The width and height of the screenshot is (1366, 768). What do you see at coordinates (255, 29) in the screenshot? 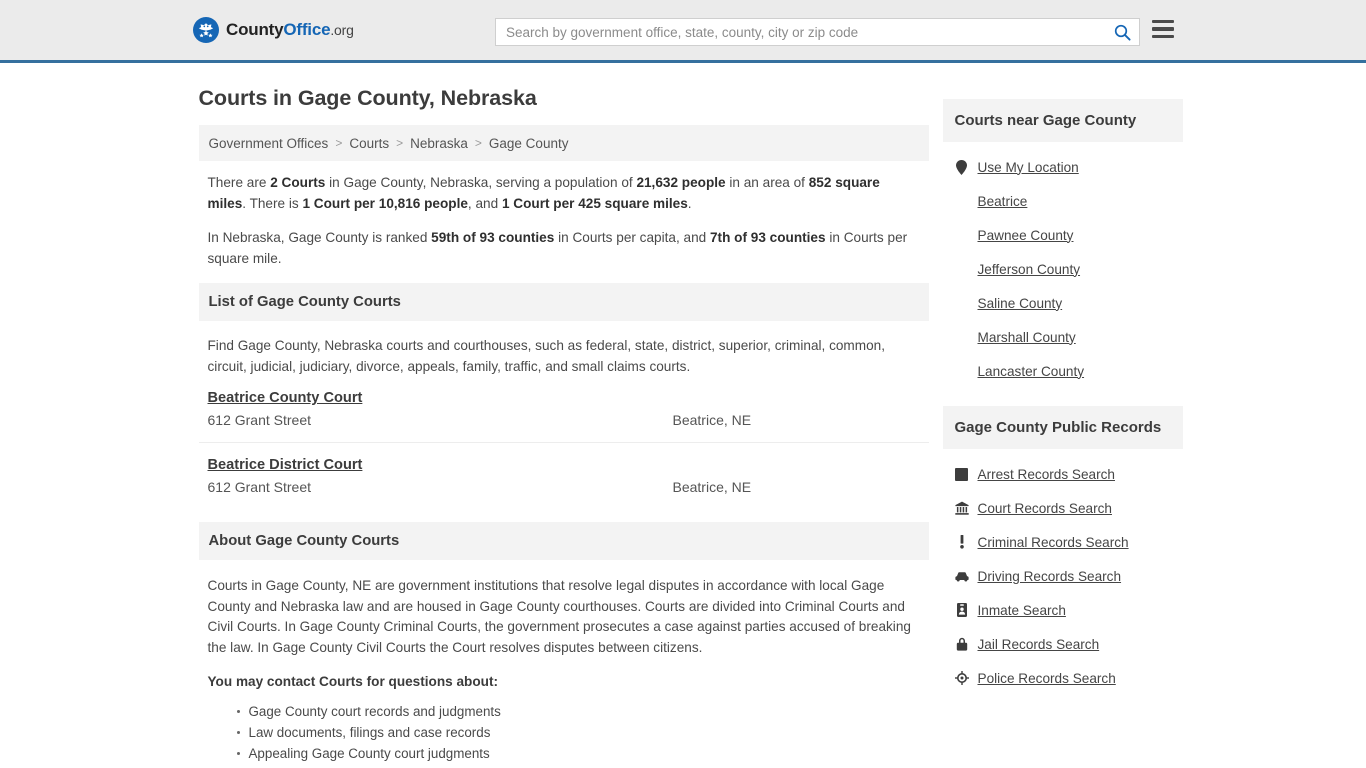
I see `logo-text-county: County` at bounding box center [255, 29].